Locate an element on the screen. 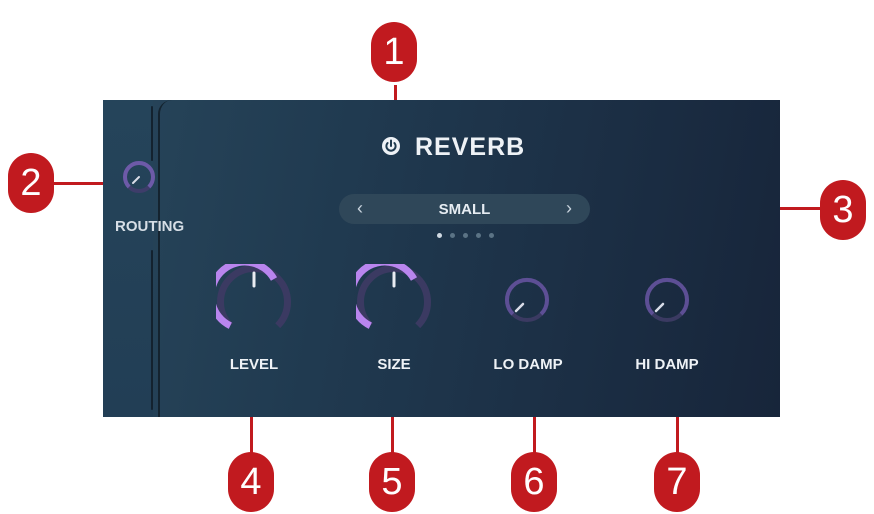 This screenshot has width=874, height=514. lo-damp-knob is located at coordinates (527, 300).